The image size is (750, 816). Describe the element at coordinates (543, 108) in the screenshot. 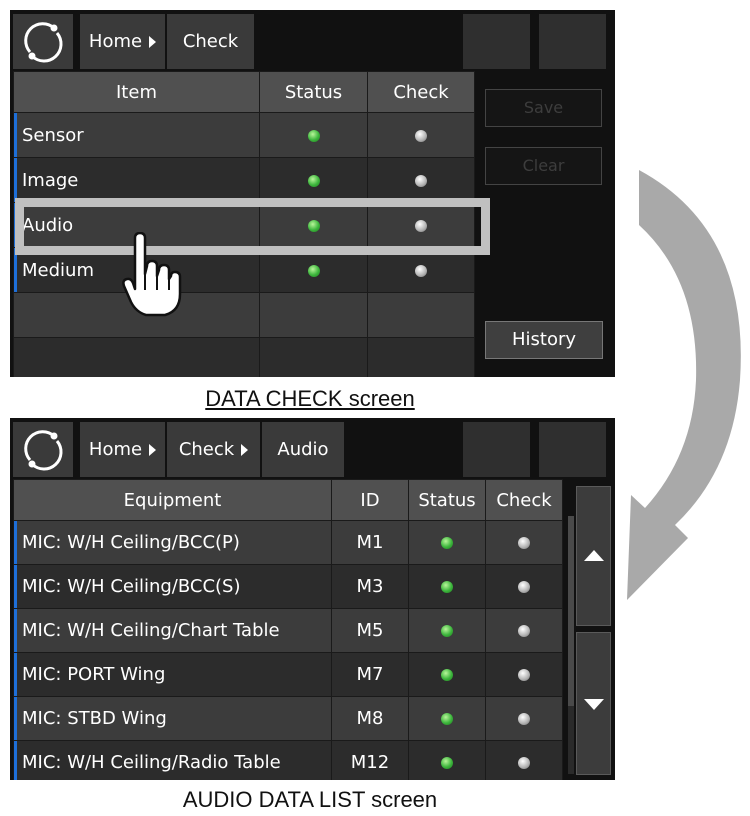

I see `save-button: Save` at that location.